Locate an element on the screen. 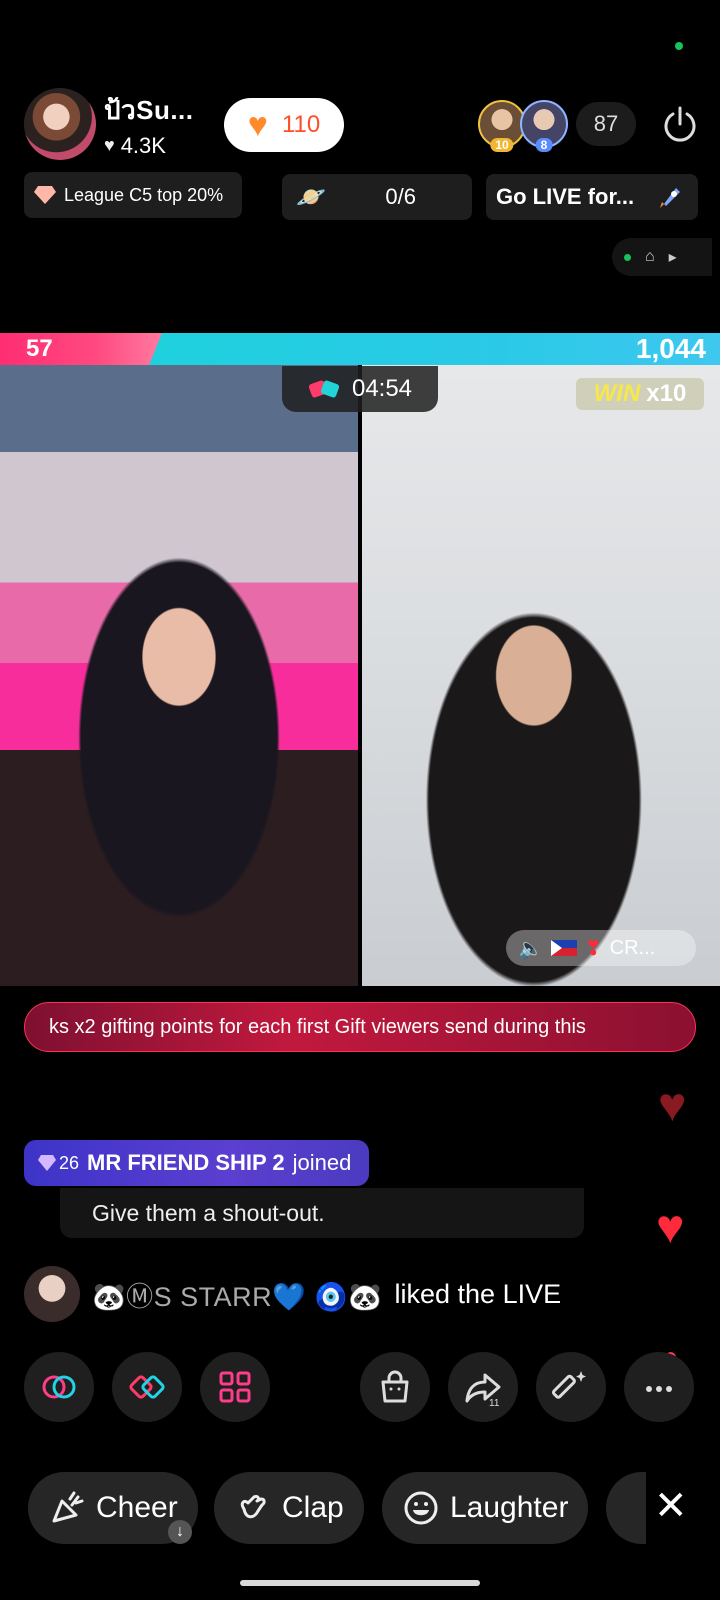 This screenshot has height=1600, width=720. viewer-avatar: 8 is located at coordinates (544, 126).